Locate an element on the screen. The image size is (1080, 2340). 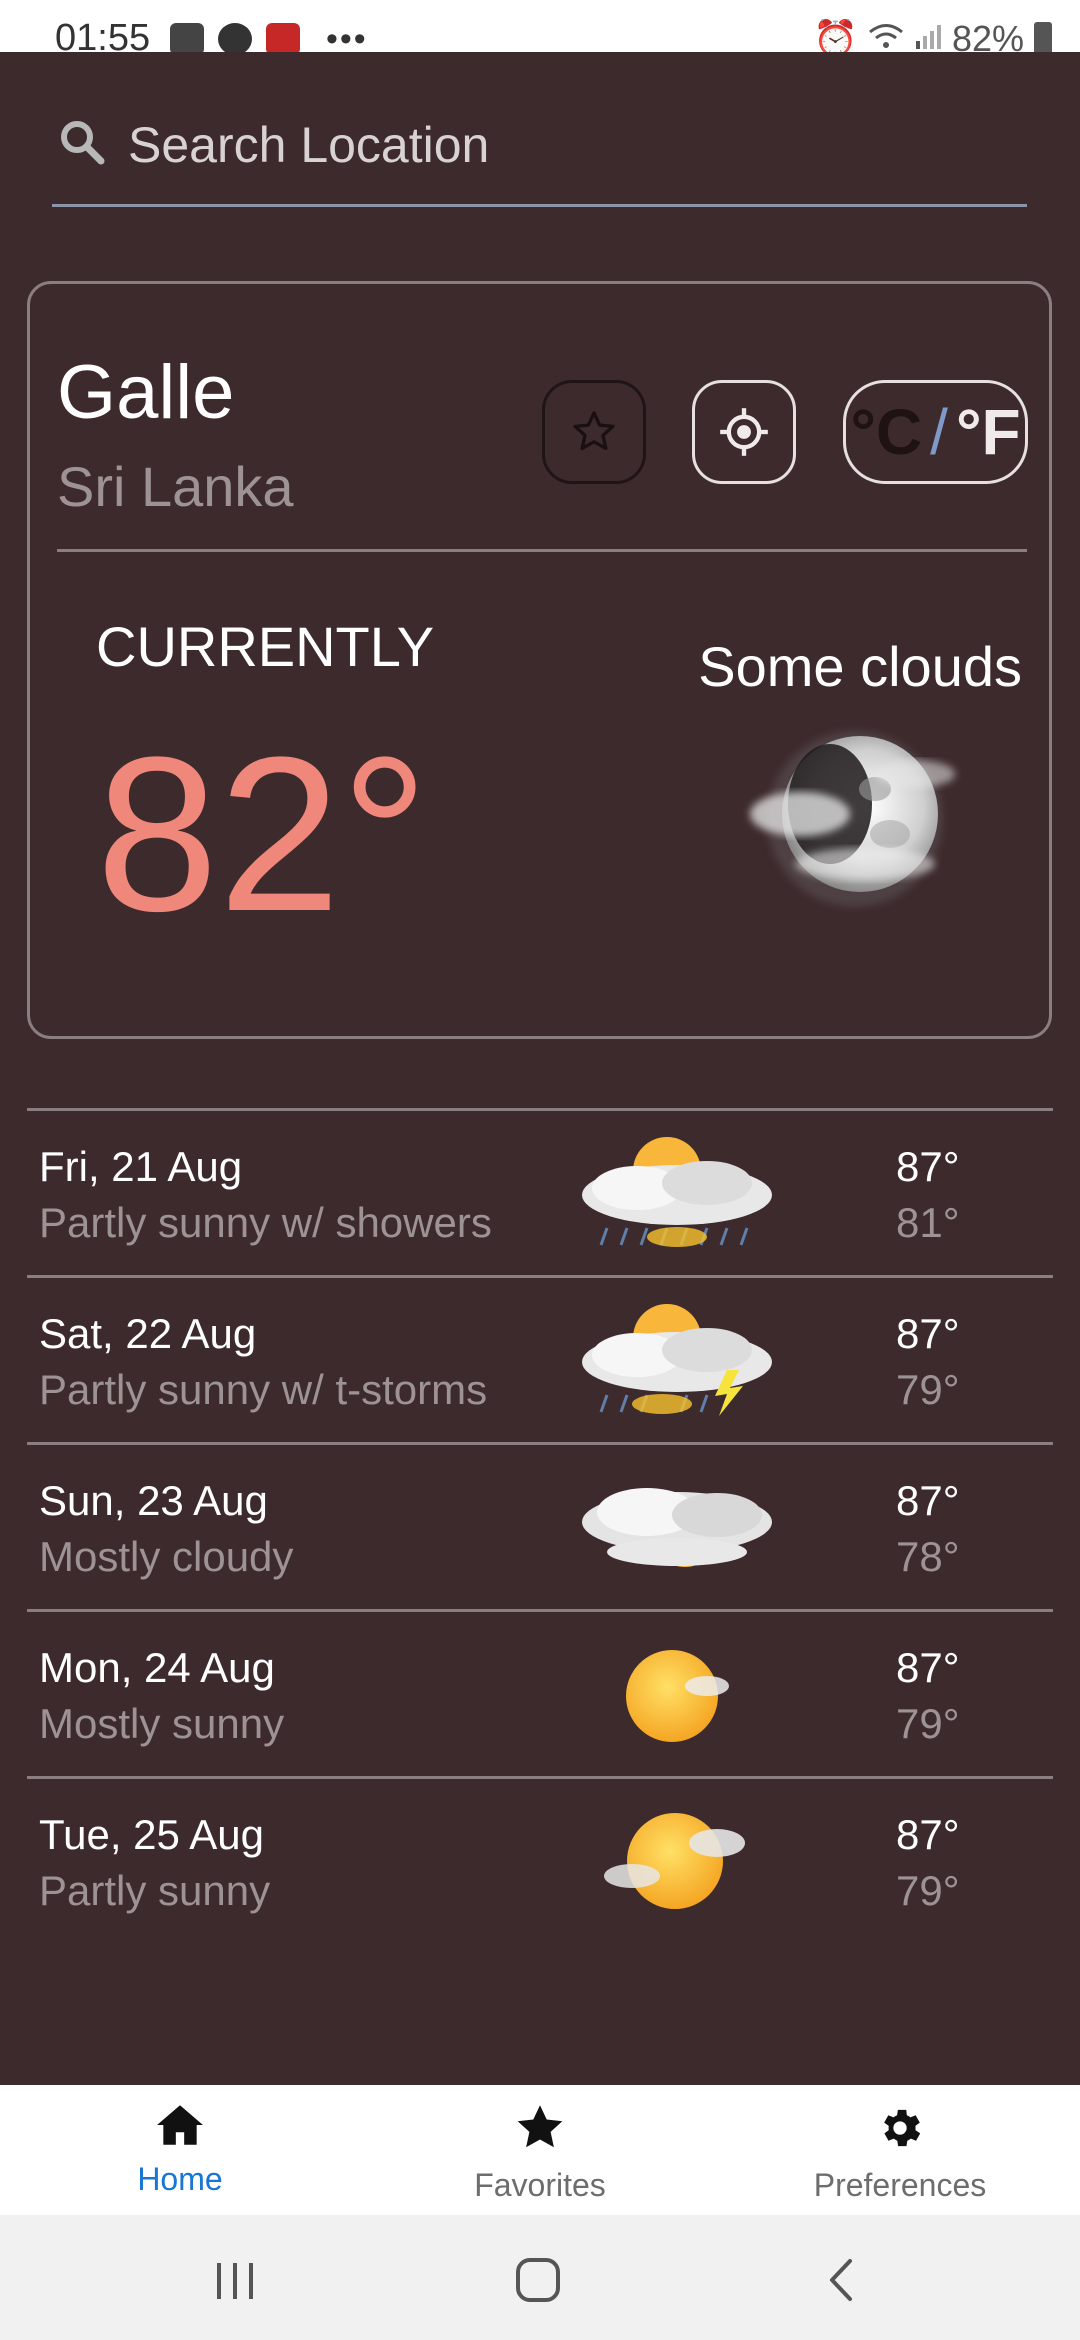
more-notifications-icon: ••• is located at coordinates (347, 36).